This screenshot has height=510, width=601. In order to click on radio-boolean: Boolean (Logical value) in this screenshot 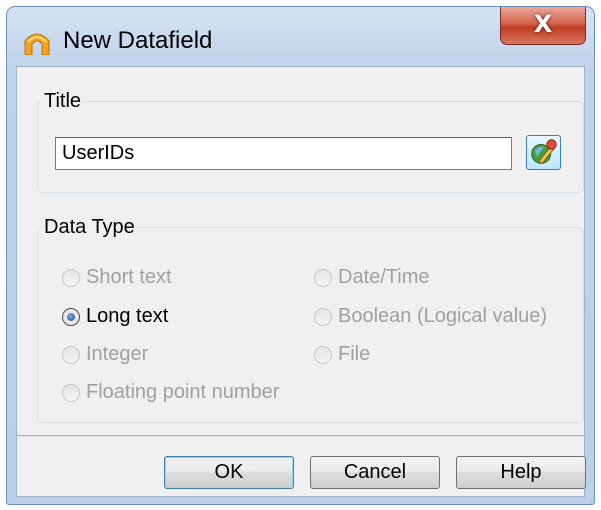, I will do `click(430, 316)`.